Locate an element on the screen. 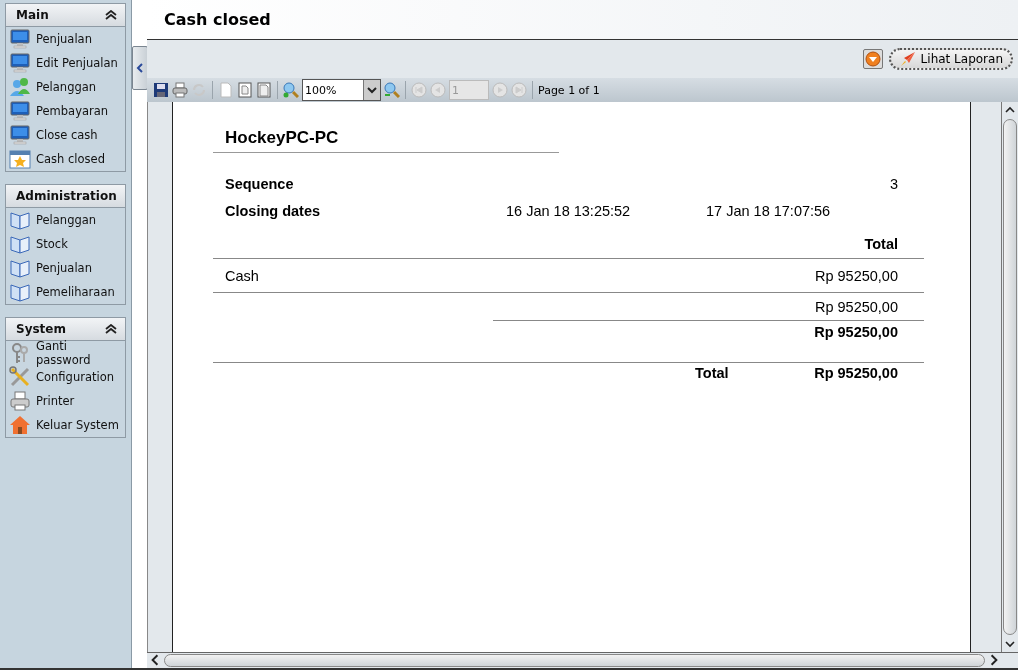  row-value: 3 is located at coordinates (893, 183).